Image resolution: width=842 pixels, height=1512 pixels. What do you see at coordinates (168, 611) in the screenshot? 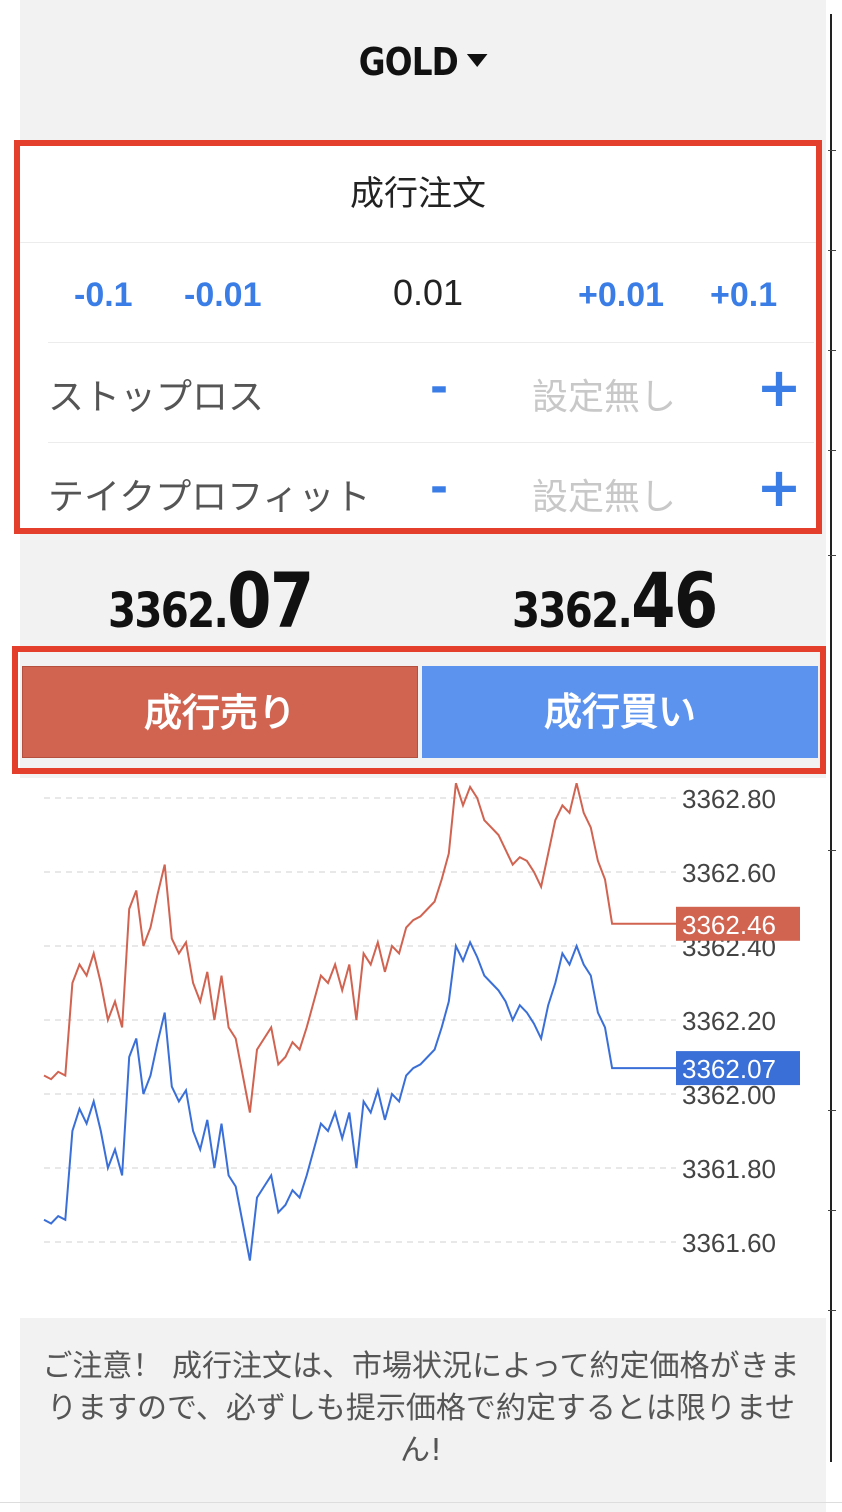
I see `bid-price-main: 3362.` at bounding box center [168, 611].